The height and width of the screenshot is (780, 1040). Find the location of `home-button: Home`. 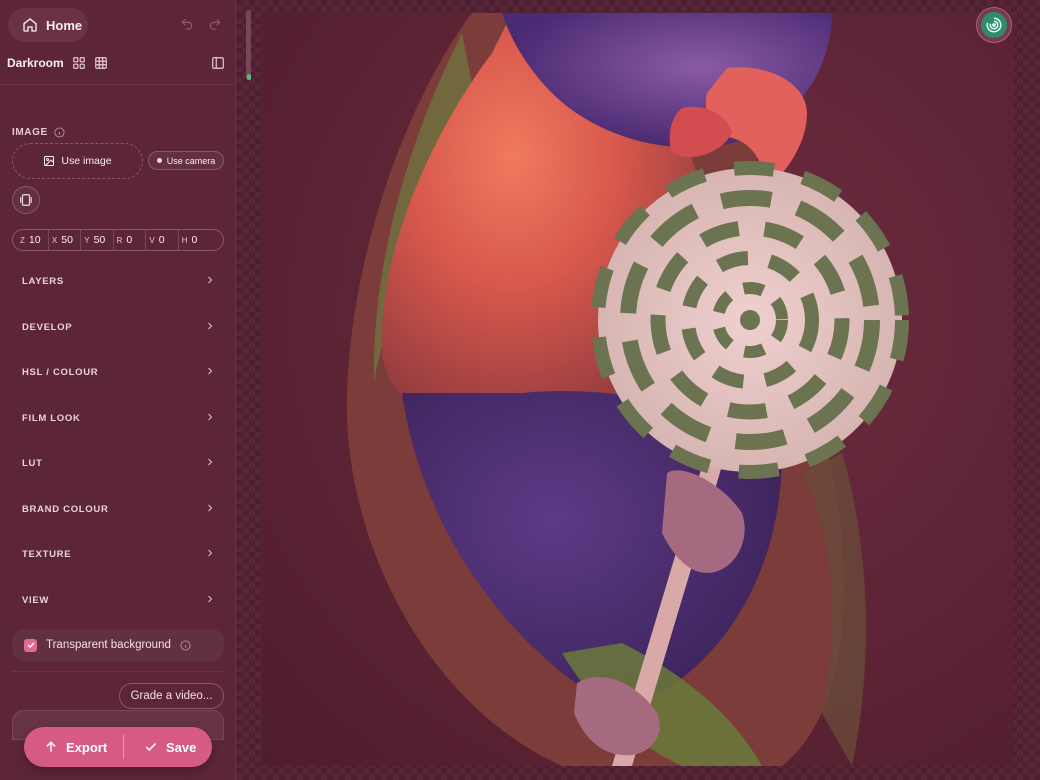

home-button: Home is located at coordinates (48, 25).